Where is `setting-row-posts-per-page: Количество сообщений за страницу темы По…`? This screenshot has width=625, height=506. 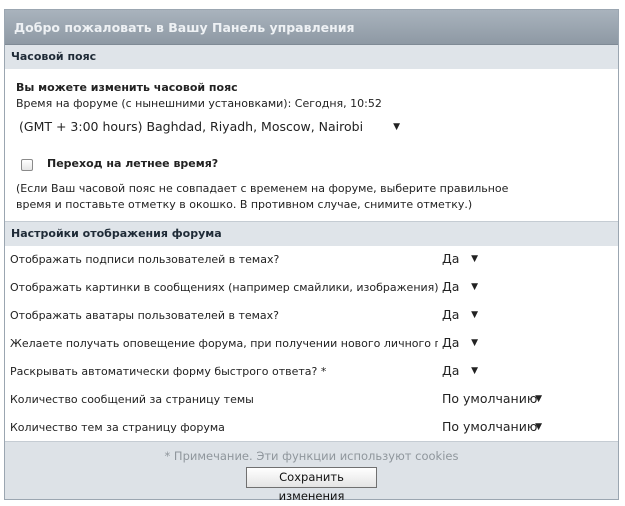 setting-row-posts-per-page: Количество сообщений за страницу темы По… is located at coordinates (311, 400).